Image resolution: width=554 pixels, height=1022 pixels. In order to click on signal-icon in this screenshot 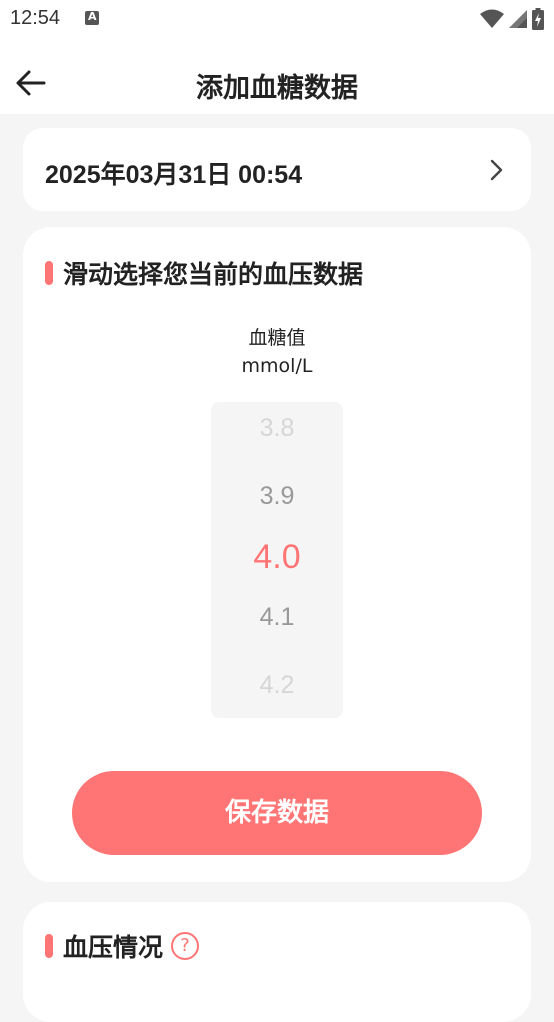, I will do `click(517, 19)`.